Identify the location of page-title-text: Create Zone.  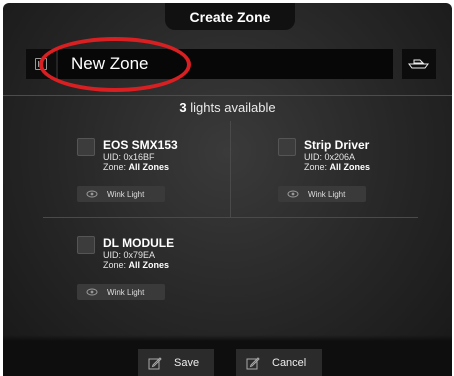
(230, 16).